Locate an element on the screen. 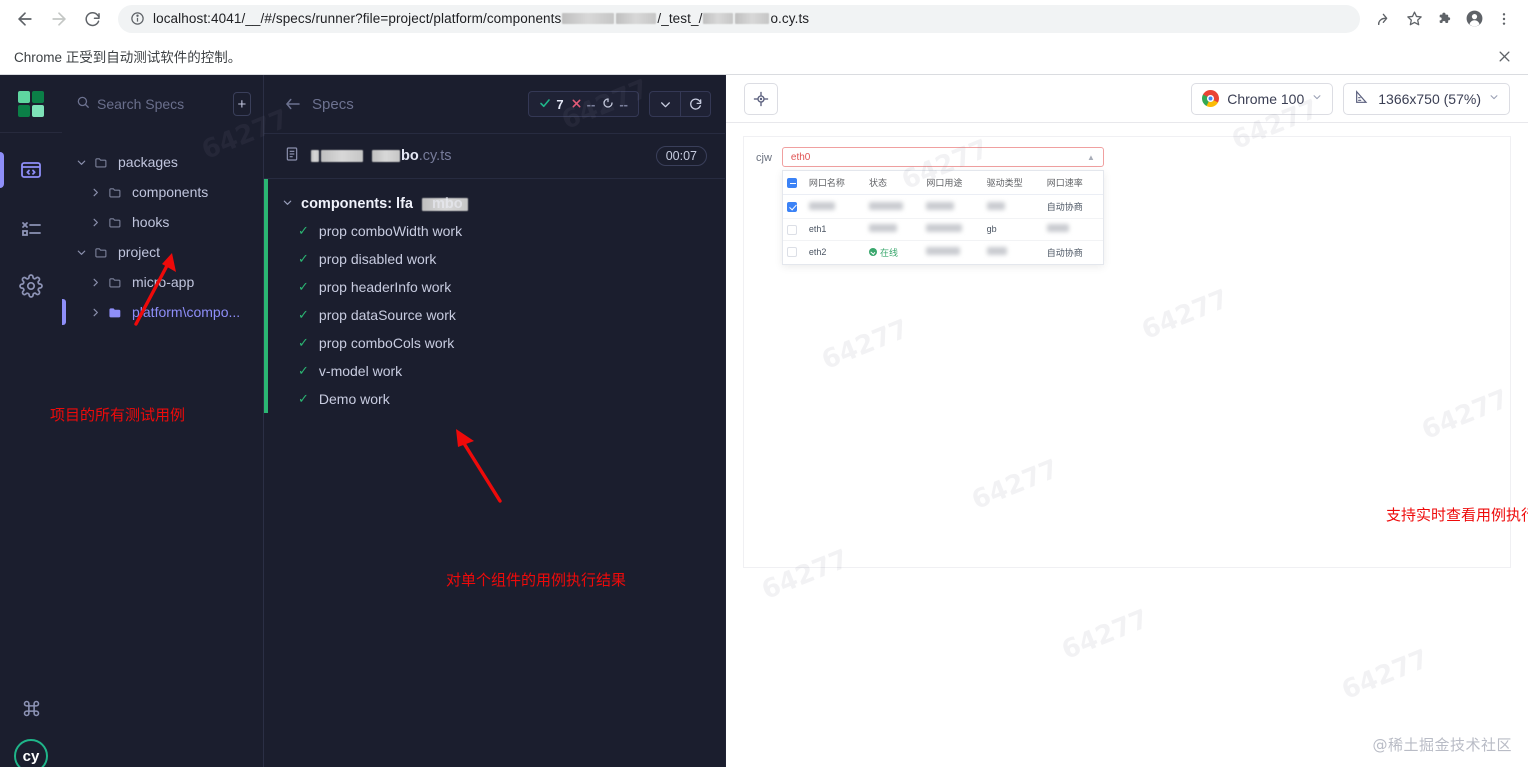  spec-file-extension: .cy.ts is located at coordinates (435, 156).